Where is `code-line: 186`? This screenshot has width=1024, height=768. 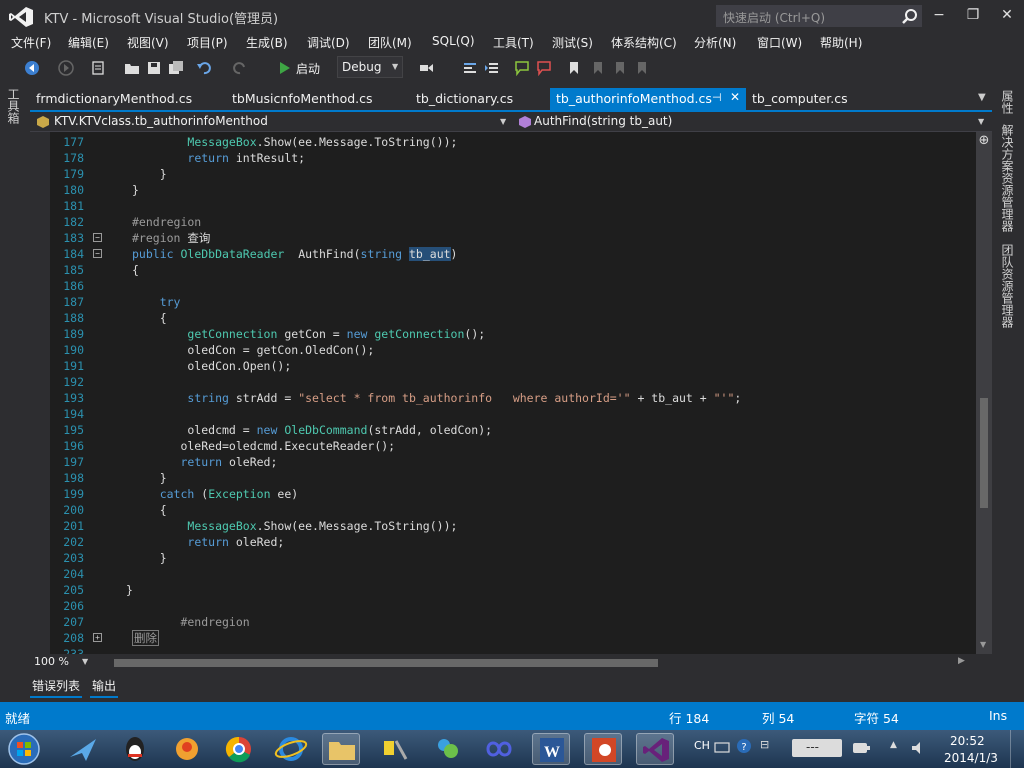 code-line: 186 is located at coordinates (515, 286).